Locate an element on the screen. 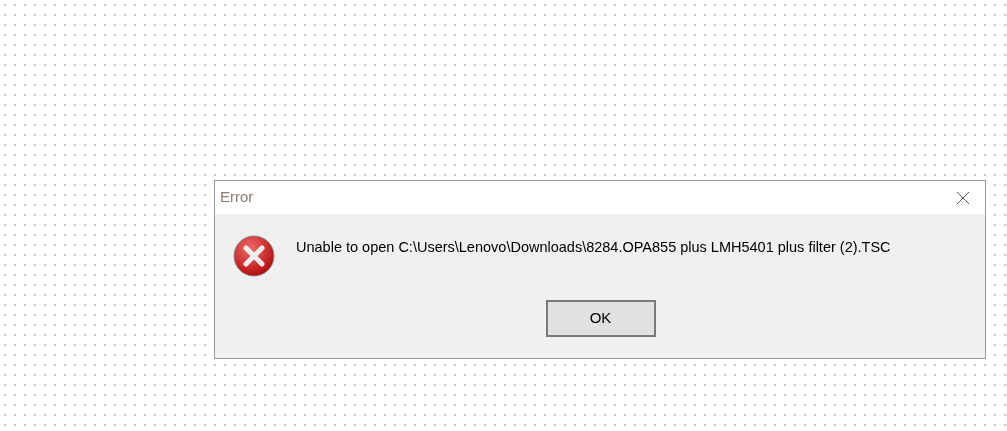 This screenshot has height=431, width=1007. close-button is located at coordinates (963, 197).